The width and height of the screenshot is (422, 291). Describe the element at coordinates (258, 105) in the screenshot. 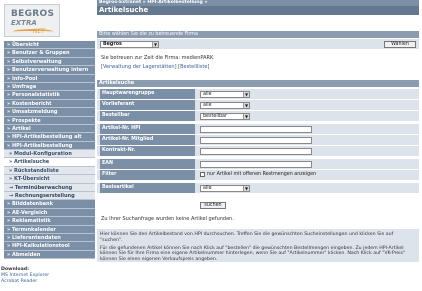

I see `form-row-vorlieferant: Vorlieferant alle ▼` at that location.